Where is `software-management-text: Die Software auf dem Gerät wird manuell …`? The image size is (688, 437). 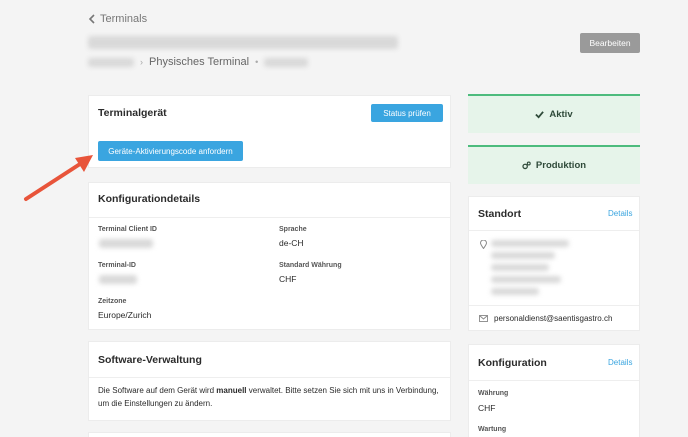
software-management-text: Die Software auf dem Gerät wird manuell … is located at coordinates (268, 397).